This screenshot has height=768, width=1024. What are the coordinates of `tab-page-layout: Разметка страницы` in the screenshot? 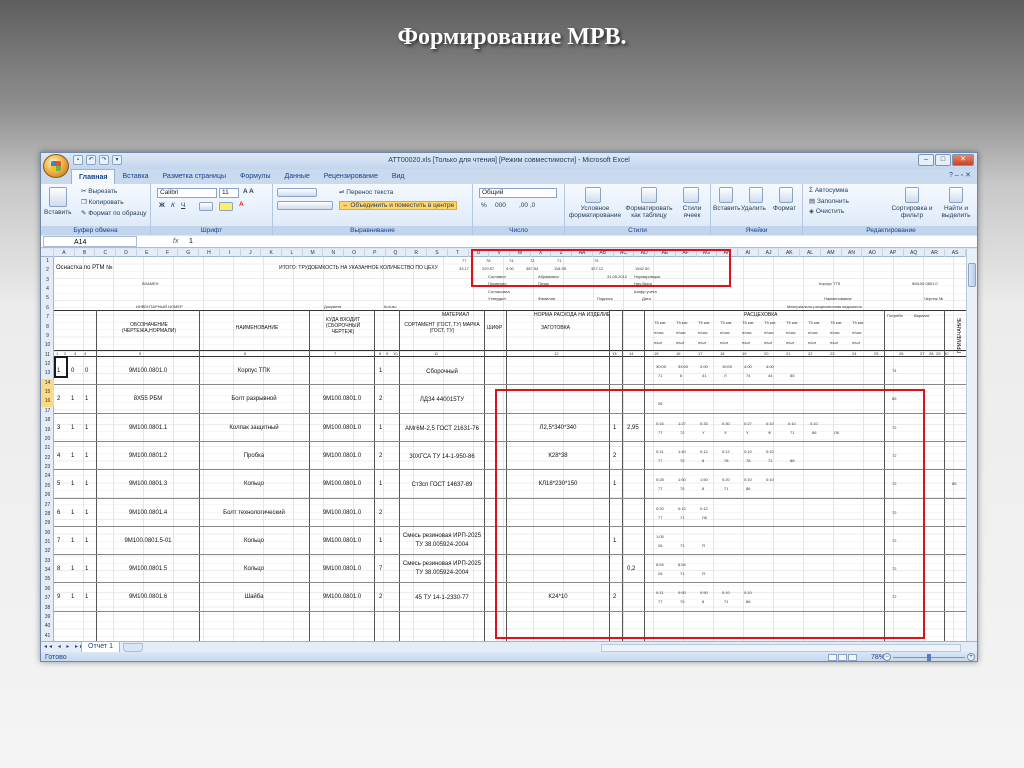 It's located at (195, 176).